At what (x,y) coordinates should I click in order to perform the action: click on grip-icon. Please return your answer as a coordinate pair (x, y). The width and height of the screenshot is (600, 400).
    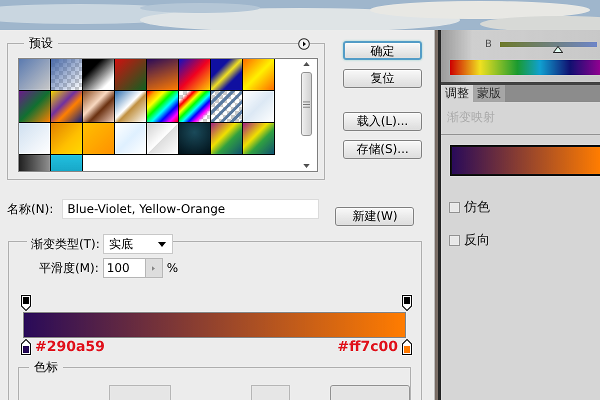
    Looking at the image, I should click on (306, 104).